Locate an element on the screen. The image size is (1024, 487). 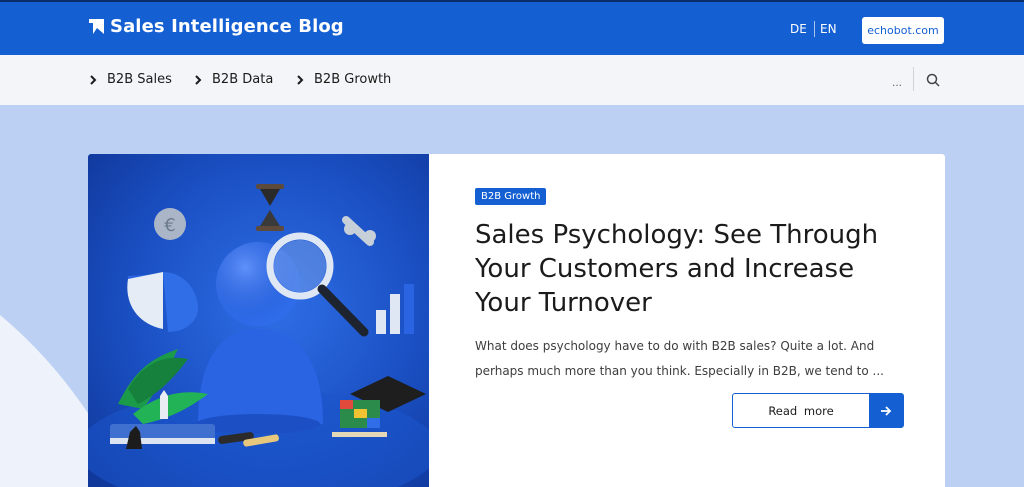
read-more-button: Read more is located at coordinates (818, 410).